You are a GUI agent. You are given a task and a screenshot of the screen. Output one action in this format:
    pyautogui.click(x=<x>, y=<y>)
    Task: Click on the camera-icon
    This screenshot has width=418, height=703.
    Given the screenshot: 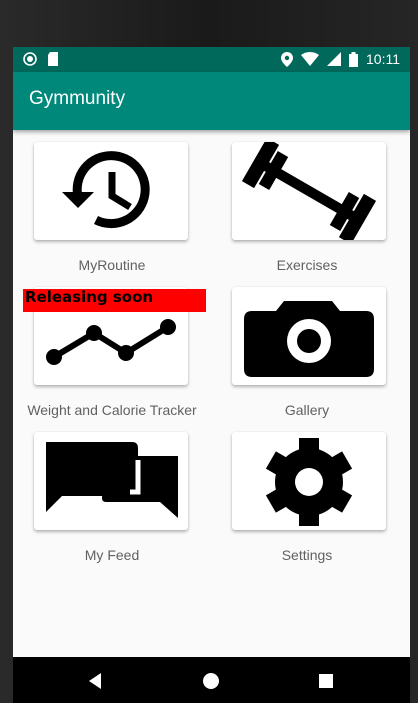 What is the action you would take?
    pyautogui.click(x=309, y=339)
    